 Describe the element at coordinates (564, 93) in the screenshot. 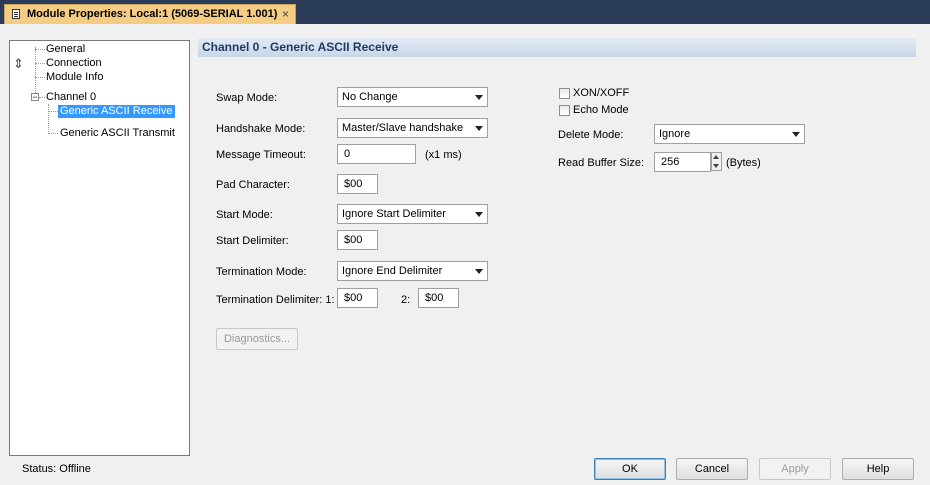

I see `xon-xoff-checkbox` at that location.